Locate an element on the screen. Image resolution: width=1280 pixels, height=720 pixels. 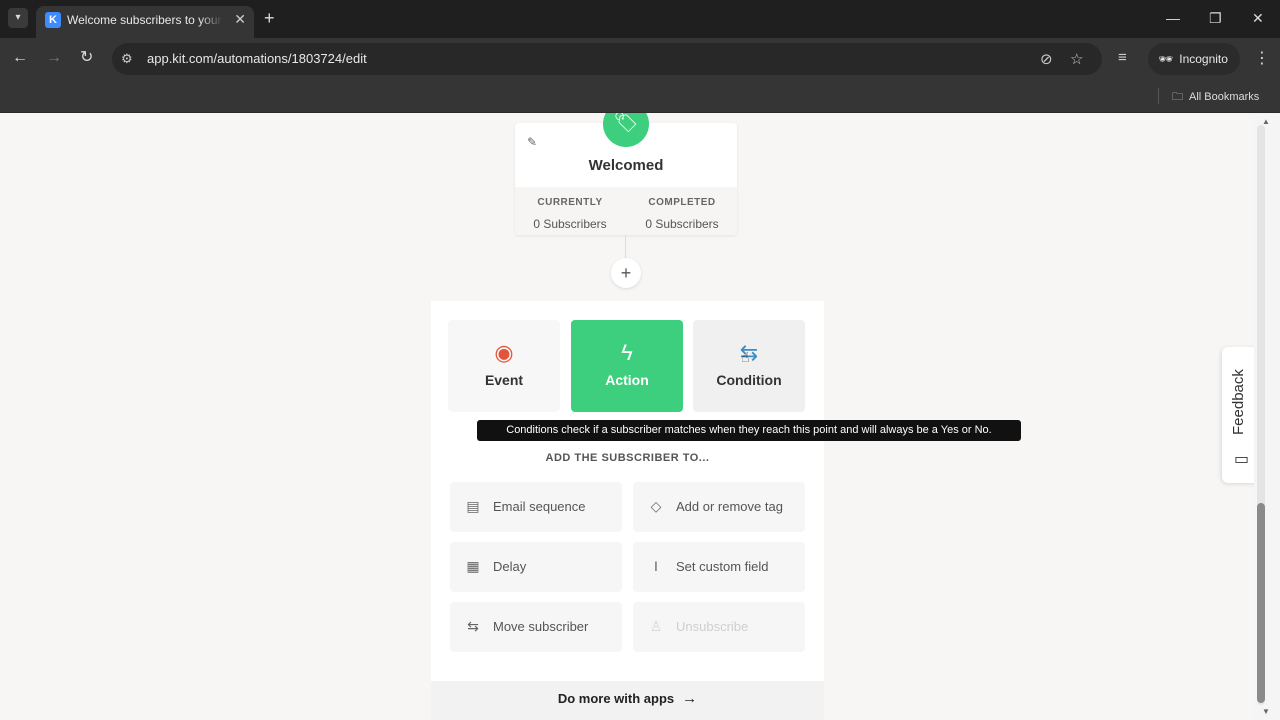
option-set-custom-field: I Set custom field is located at coordinates (719, 567).